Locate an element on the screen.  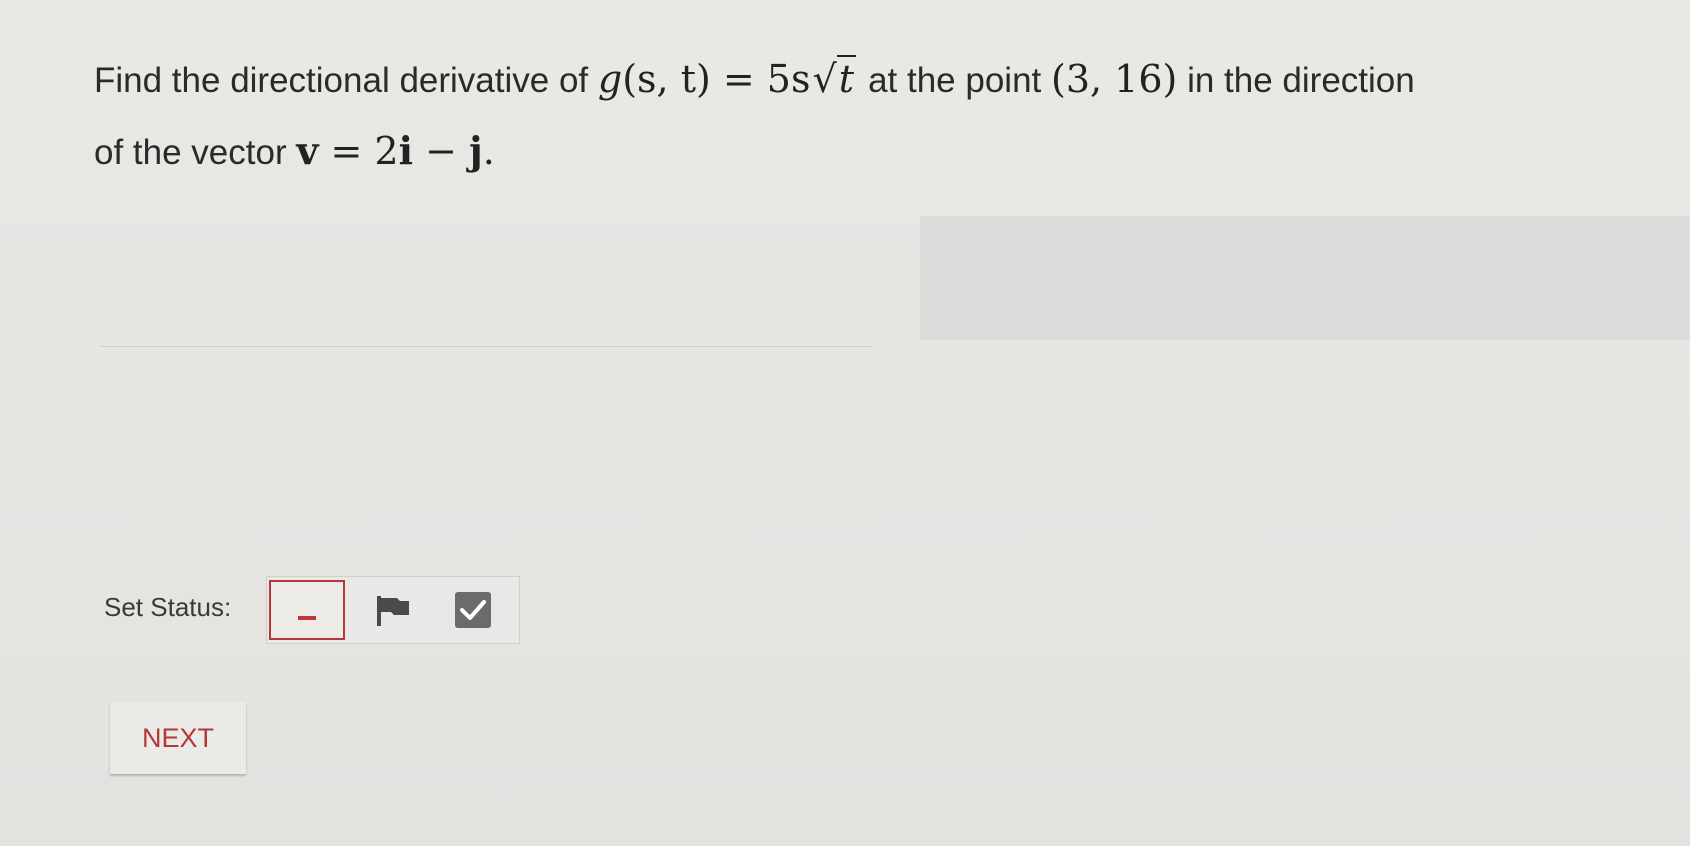
flag-icon is located at coordinates (393, 611).